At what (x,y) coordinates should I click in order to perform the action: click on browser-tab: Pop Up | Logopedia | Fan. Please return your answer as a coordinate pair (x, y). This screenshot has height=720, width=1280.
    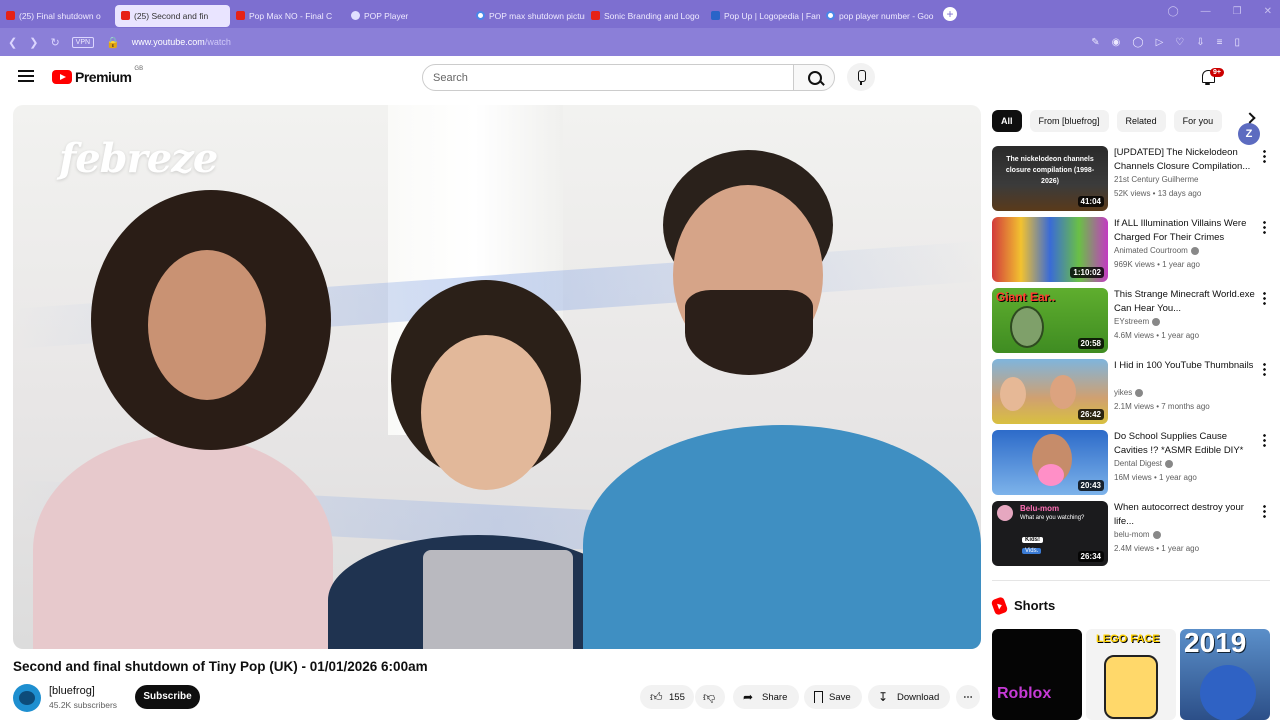
    Looking at the image, I should click on (762, 16).